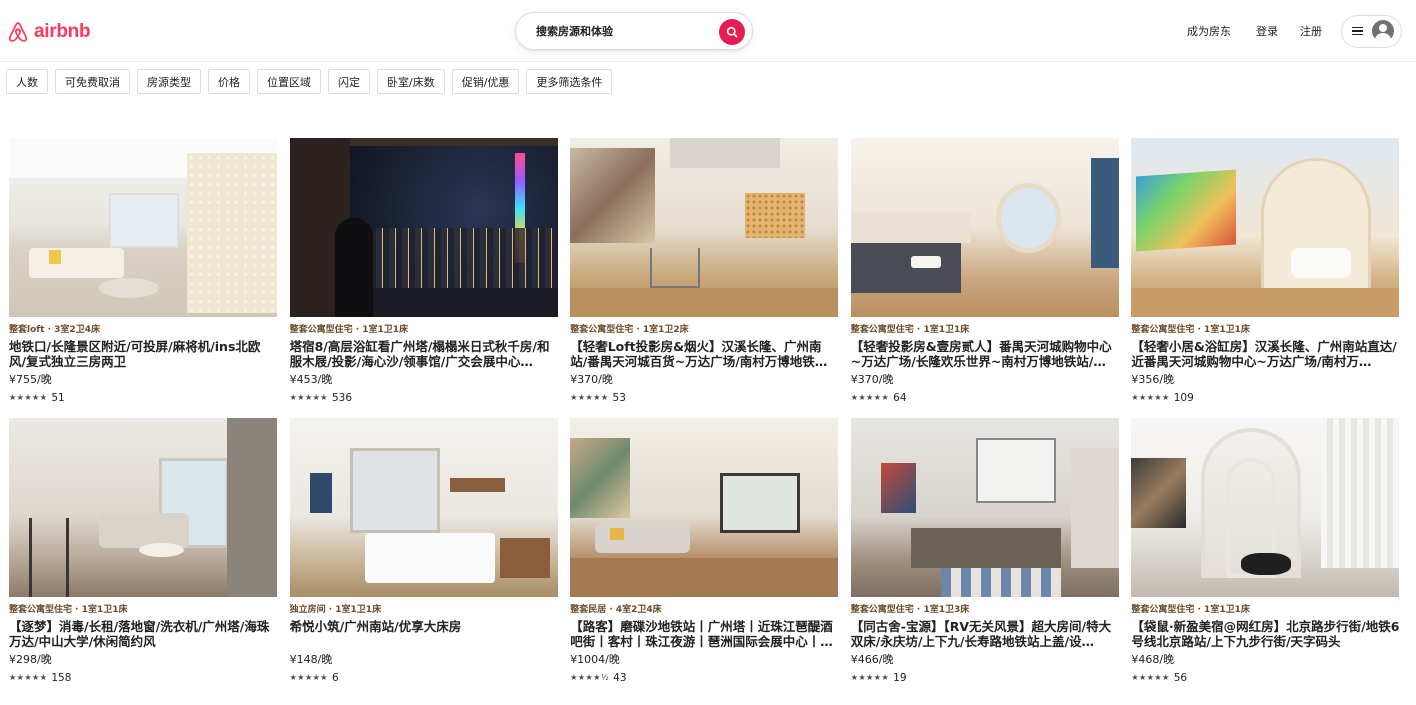 The image size is (1416, 705). What do you see at coordinates (595, 659) in the screenshot?
I see `listing-price: ¥1004/晚` at bounding box center [595, 659].